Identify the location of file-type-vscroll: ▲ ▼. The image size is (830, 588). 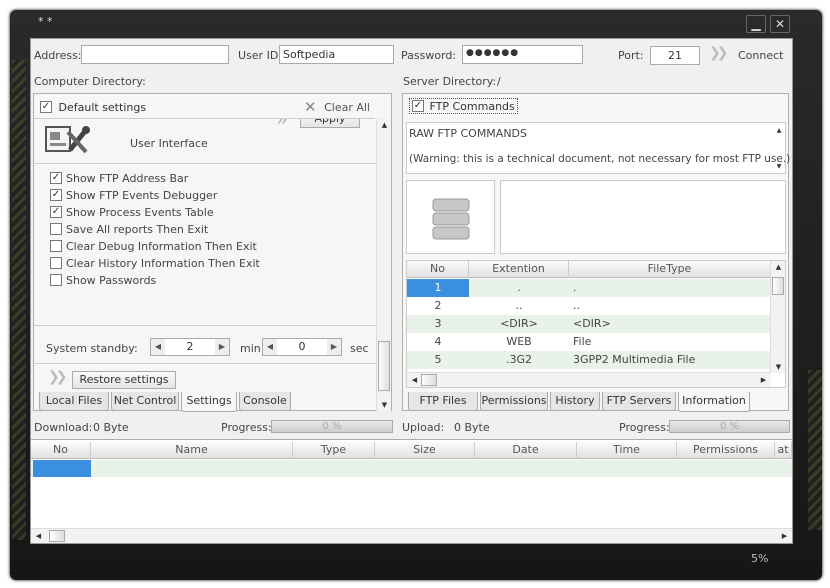
(777, 317).